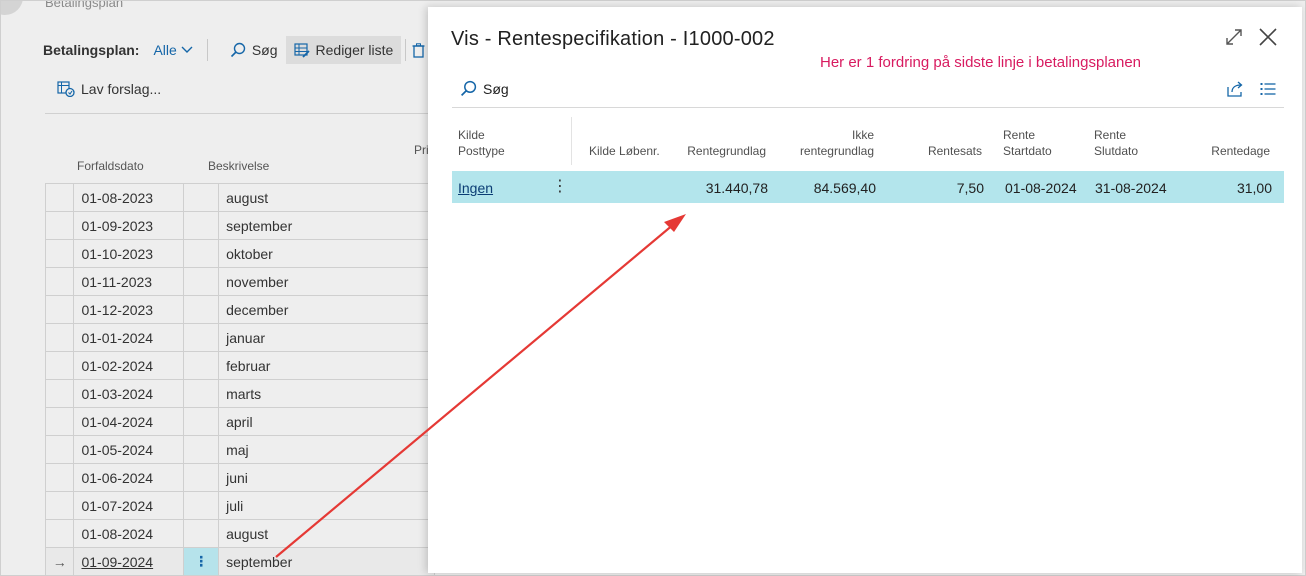 The height and width of the screenshot is (576, 1306). What do you see at coordinates (1268, 37) in the screenshot?
I see `close-icon` at bounding box center [1268, 37].